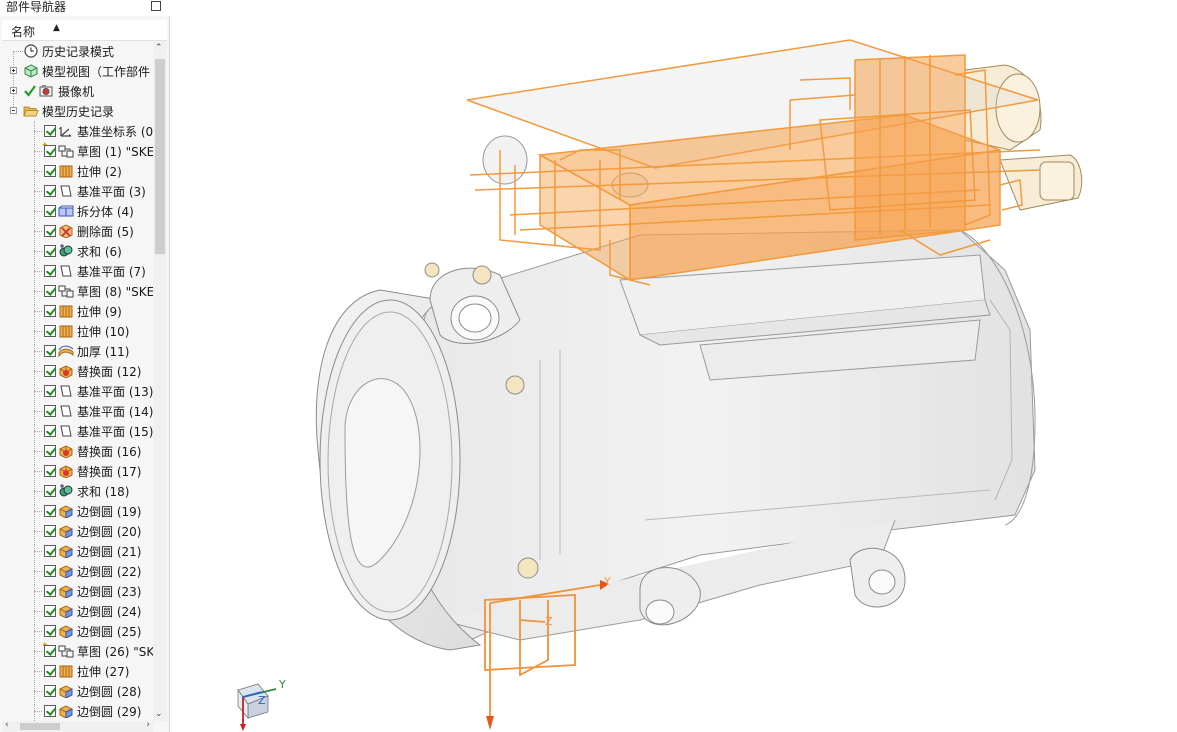  What do you see at coordinates (77, 411) in the screenshot?
I see `feature-row: 基准平面 (14)` at bounding box center [77, 411].